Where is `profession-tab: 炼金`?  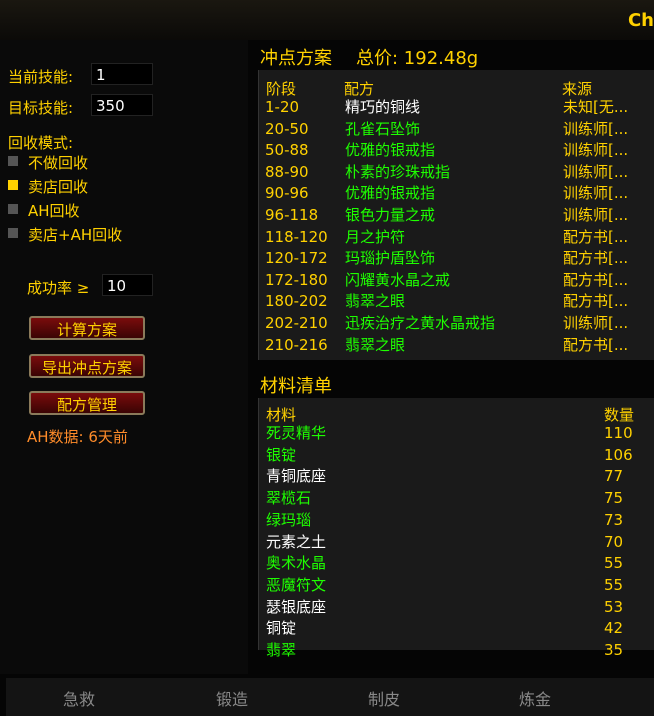
profession-tab: 炼金 is located at coordinates (535, 698).